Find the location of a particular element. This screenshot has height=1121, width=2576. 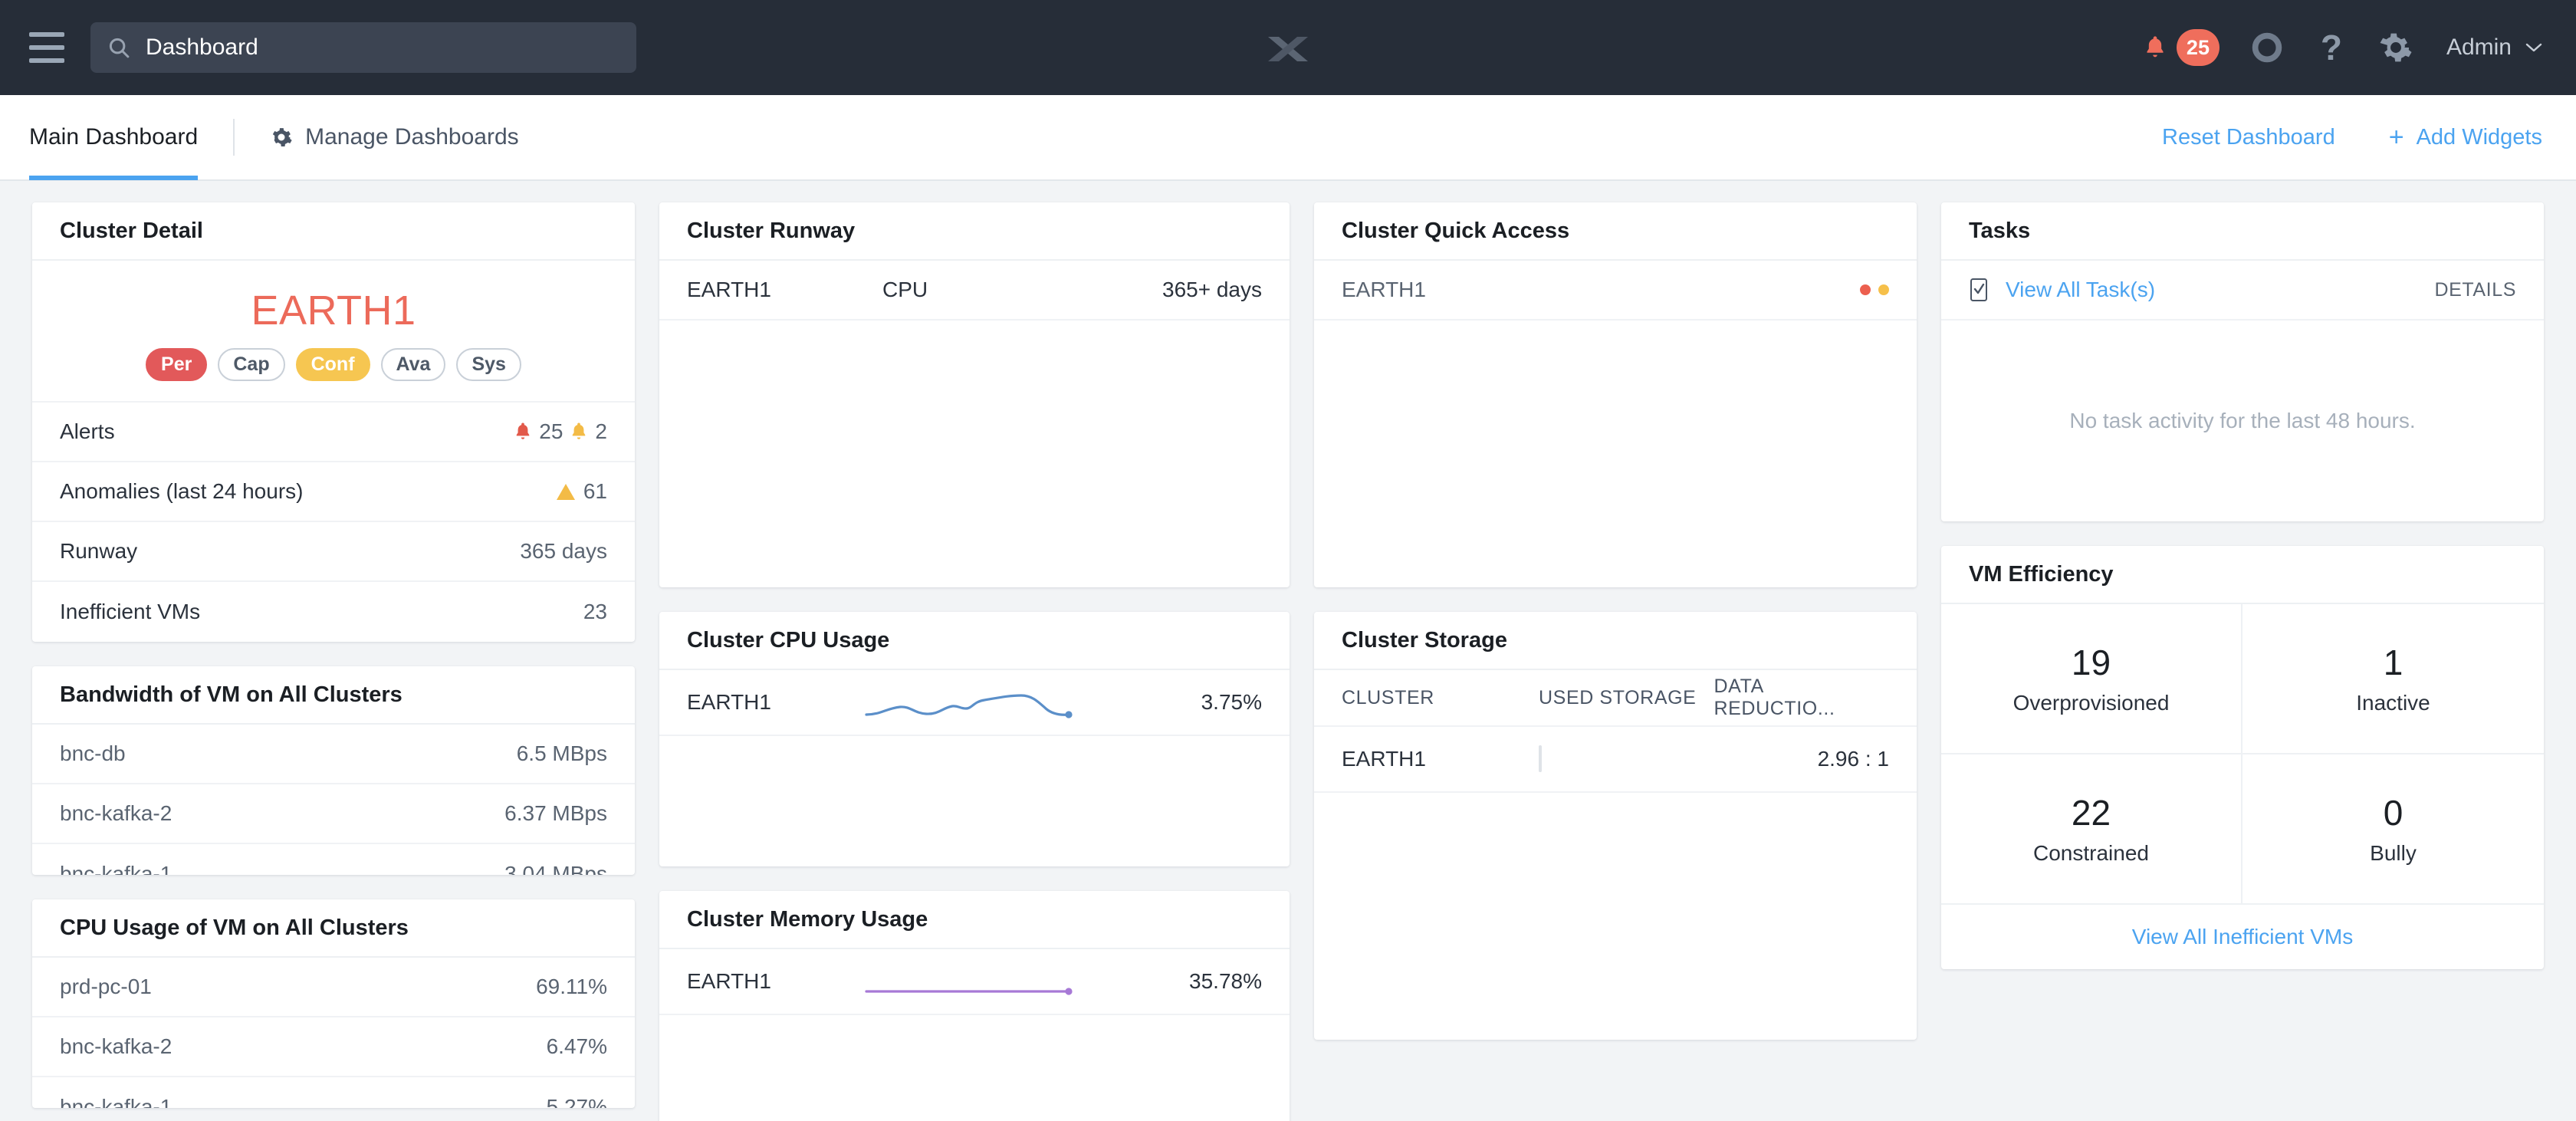

notification-count-badge: 25 is located at coordinates (2198, 47).